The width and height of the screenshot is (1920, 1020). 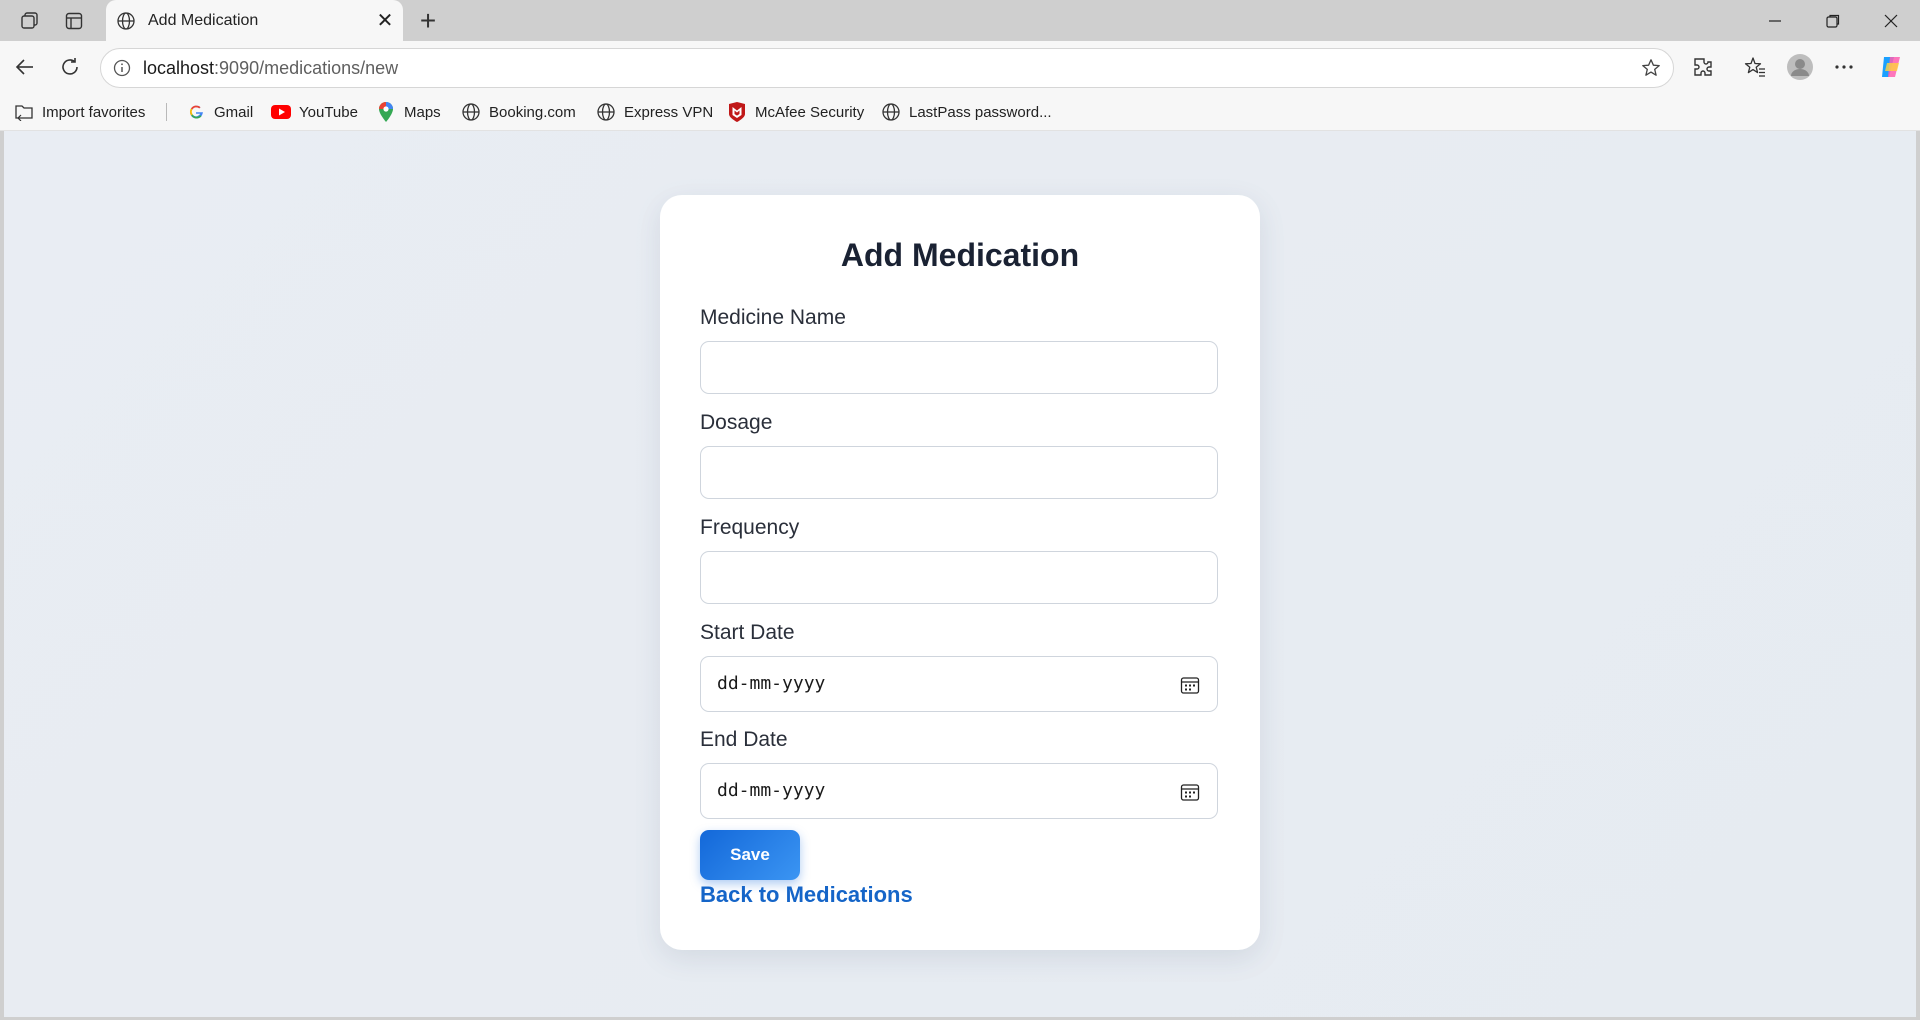 I want to click on browser-toolbar: localhost:9090/medications/new, so click(x=960, y=67).